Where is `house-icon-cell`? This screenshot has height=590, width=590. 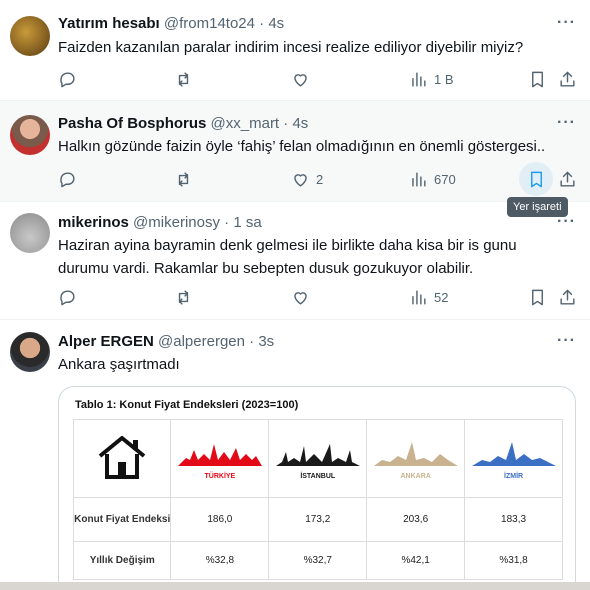 house-icon-cell is located at coordinates (122, 458).